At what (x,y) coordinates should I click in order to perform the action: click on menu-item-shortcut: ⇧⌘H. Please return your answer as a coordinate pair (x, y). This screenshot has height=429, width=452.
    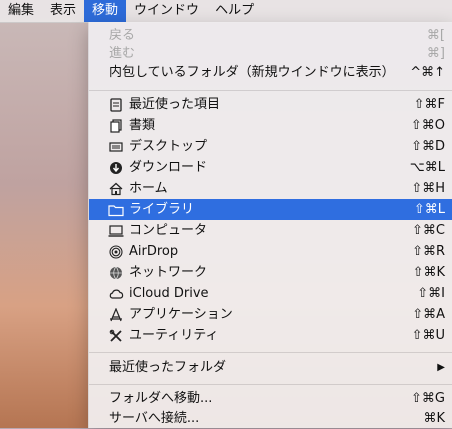
    Looking at the image, I should click on (428, 188).